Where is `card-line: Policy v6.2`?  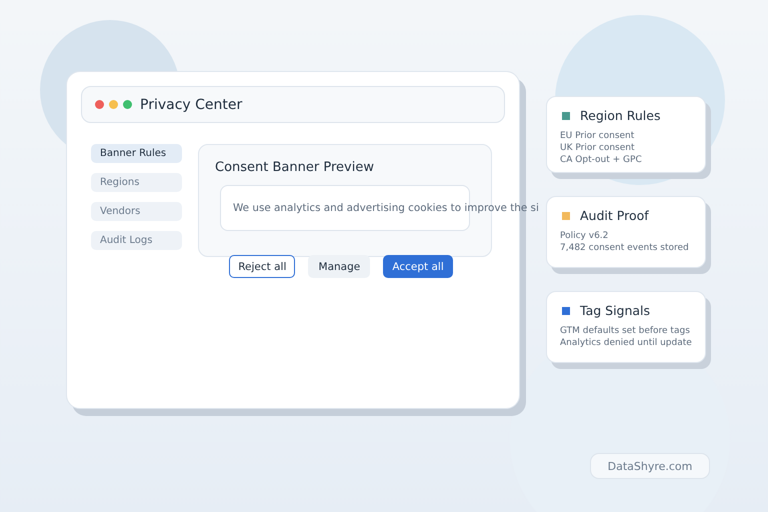
card-line: Policy v6.2 is located at coordinates (585, 236).